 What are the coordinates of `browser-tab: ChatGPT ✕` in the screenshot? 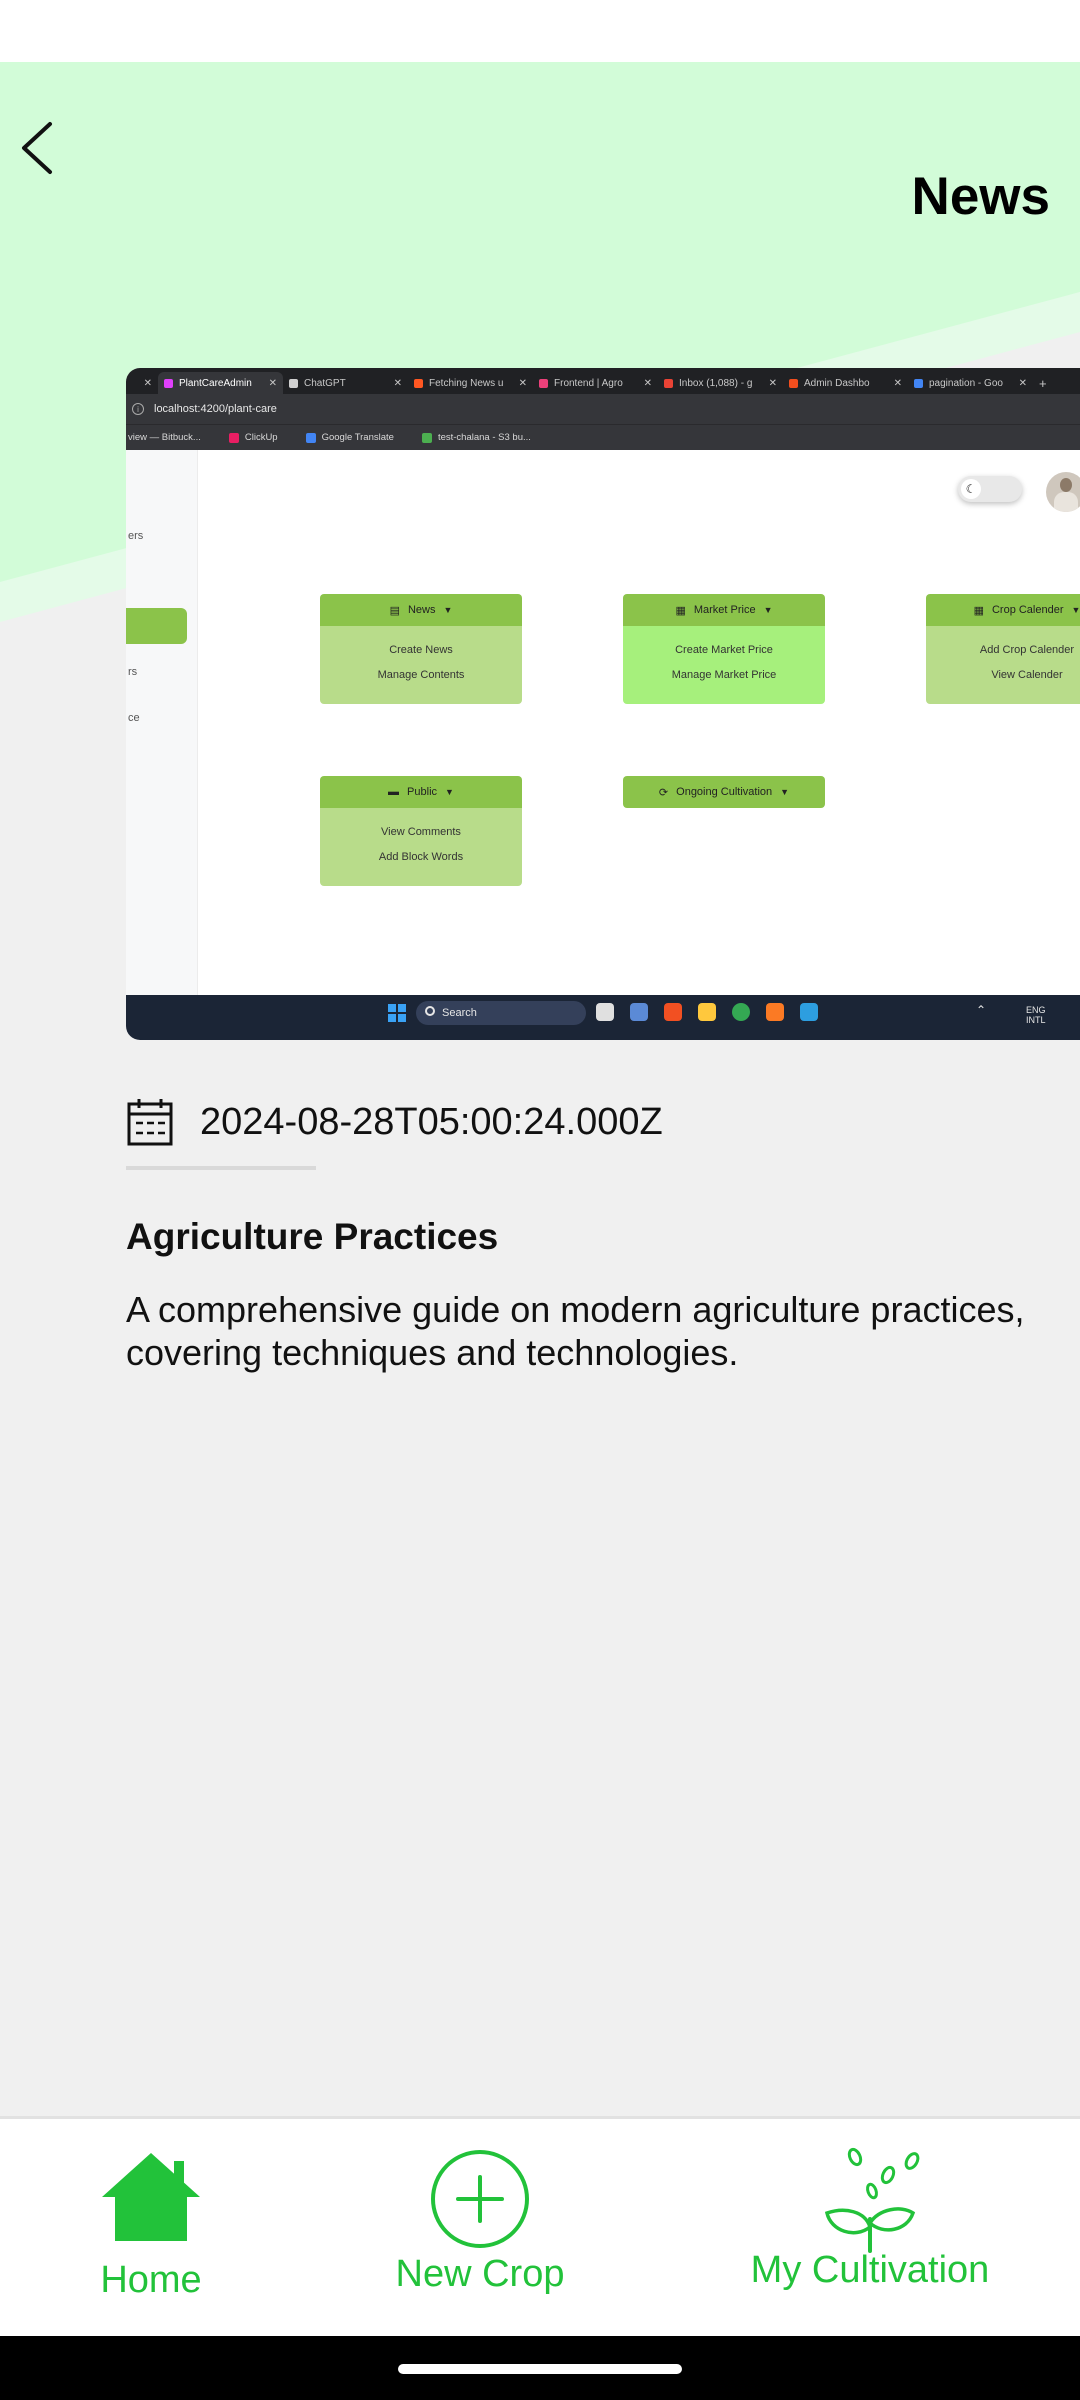 It's located at (345, 383).